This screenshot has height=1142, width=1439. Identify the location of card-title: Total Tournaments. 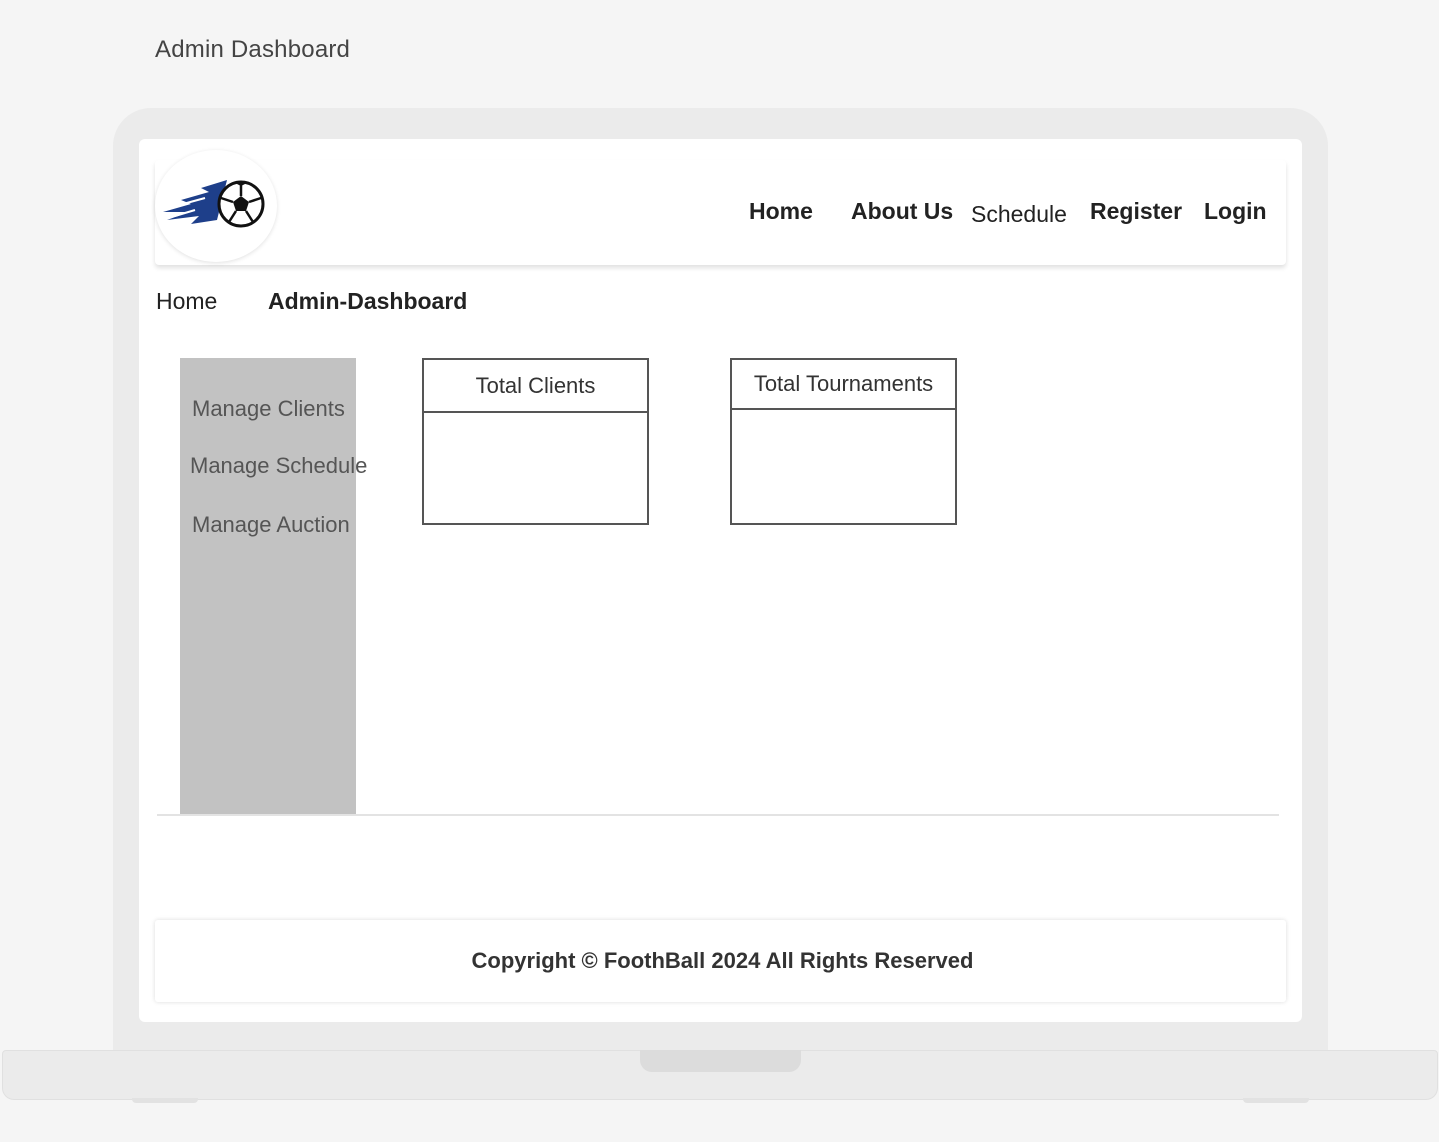
(843, 385).